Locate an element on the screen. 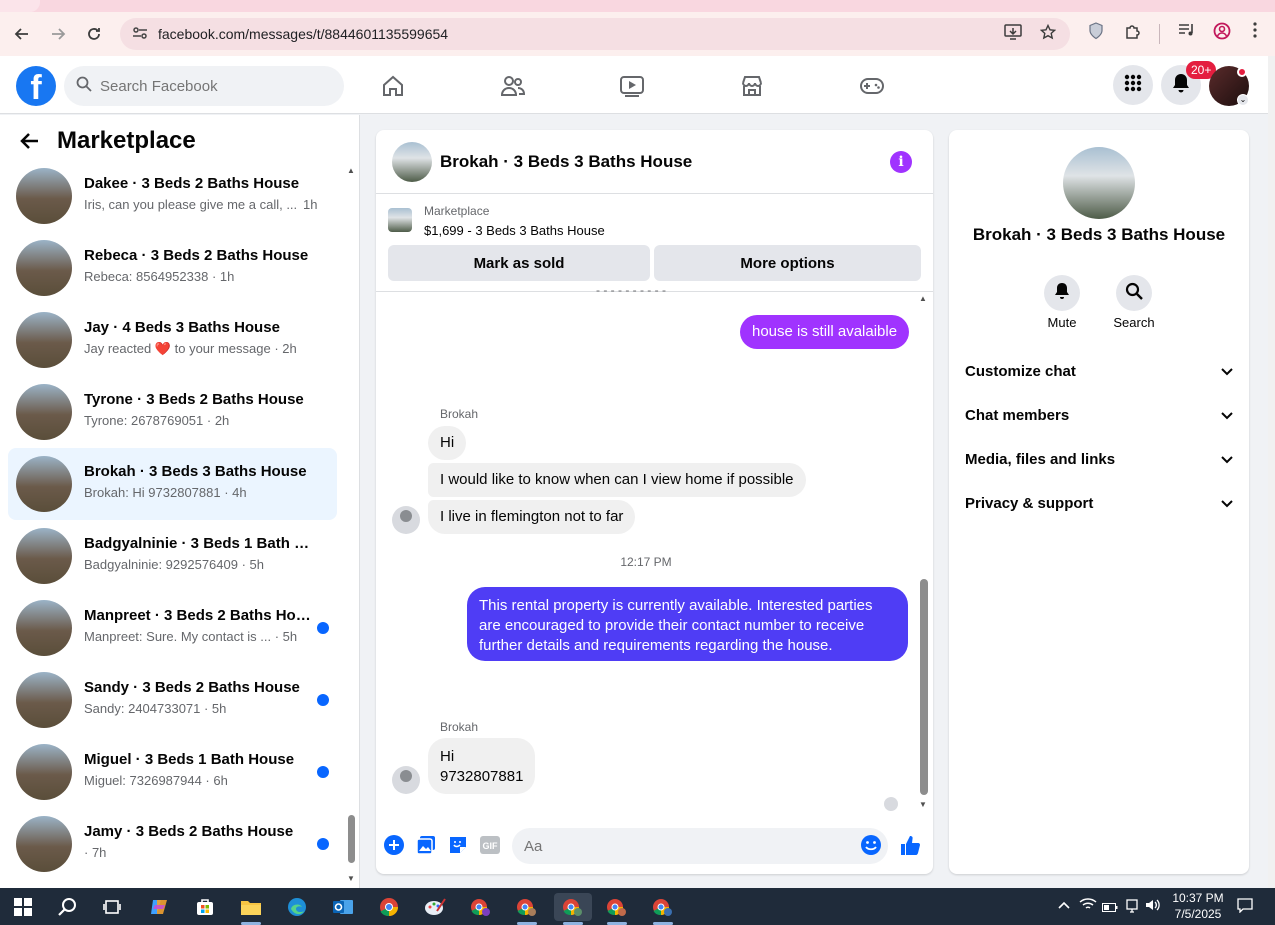 The image size is (1275, 925). conversation-list-scrollbar: ▲ ▼ is located at coordinates (351, 524).